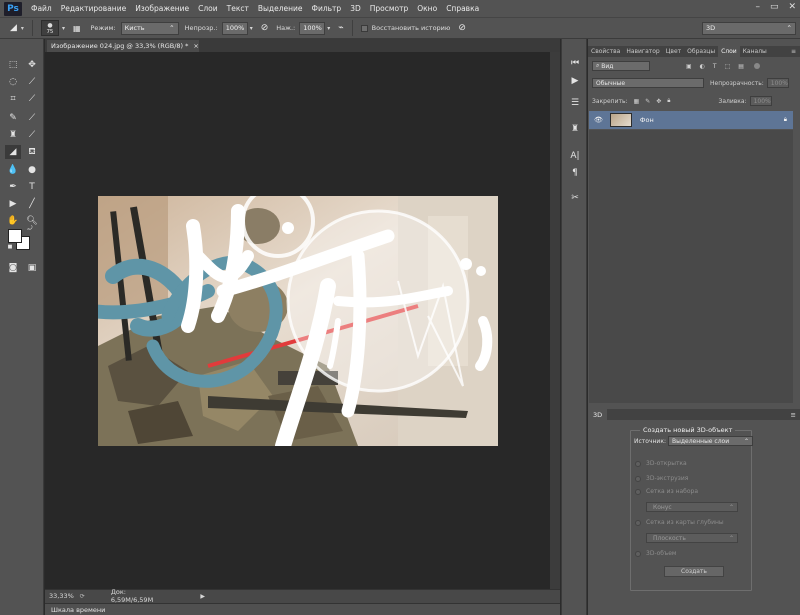 Image resolution: width=800 pixels, height=615 pixels. What do you see at coordinates (749, 28) in the screenshot?
I see `workspace-select: 3D ⌃` at bounding box center [749, 28].